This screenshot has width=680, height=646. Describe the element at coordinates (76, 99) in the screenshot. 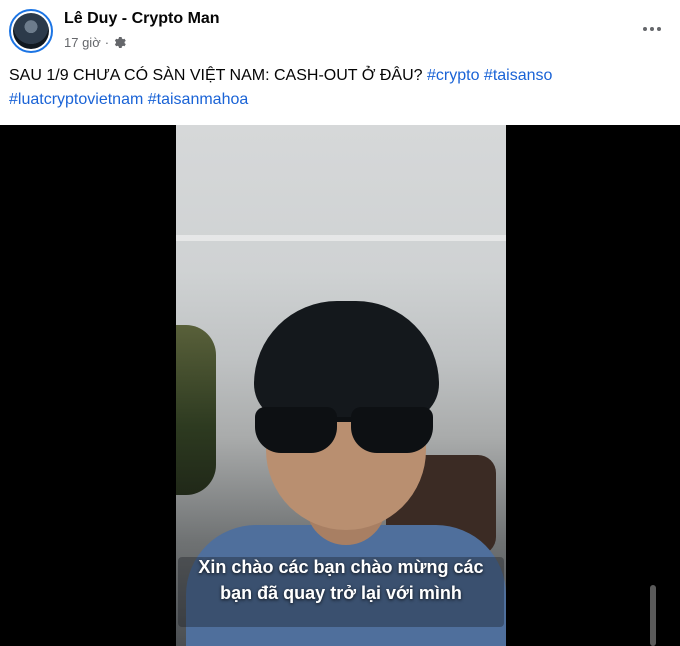

I see `hashtag-link: #luatcryptovietnam` at that location.